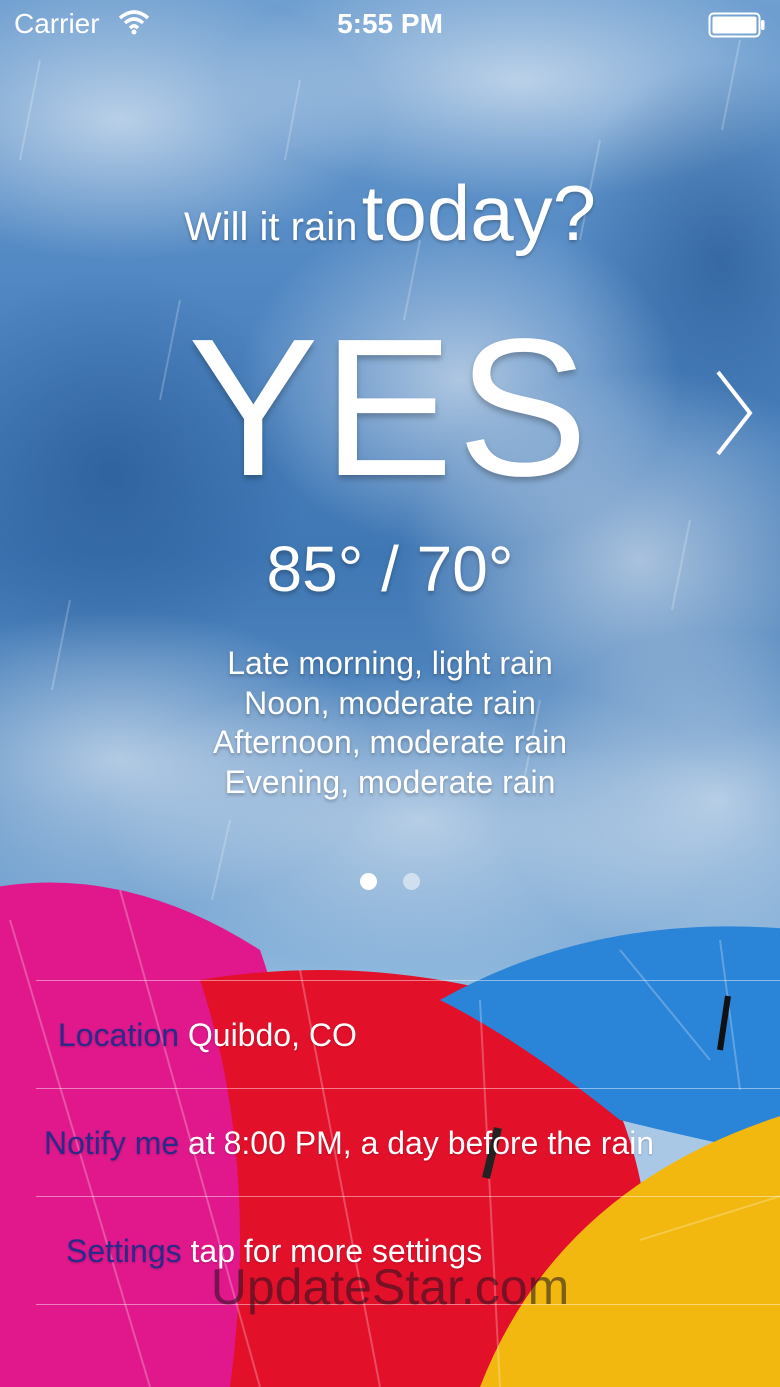 This screenshot has width=780, height=1387. What do you see at coordinates (736, 25) in the screenshot?
I see `battery-icon` at bounding box center [736, 25].